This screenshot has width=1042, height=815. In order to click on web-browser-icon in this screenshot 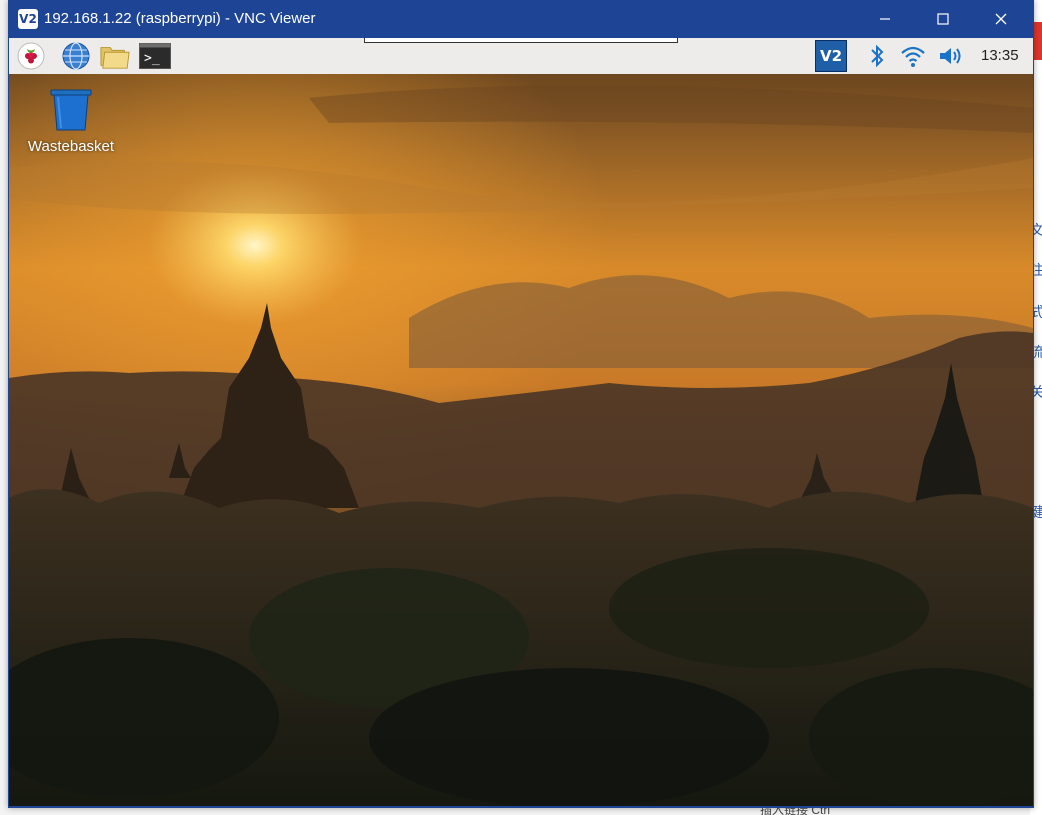, I will do `click(76, 56)`.